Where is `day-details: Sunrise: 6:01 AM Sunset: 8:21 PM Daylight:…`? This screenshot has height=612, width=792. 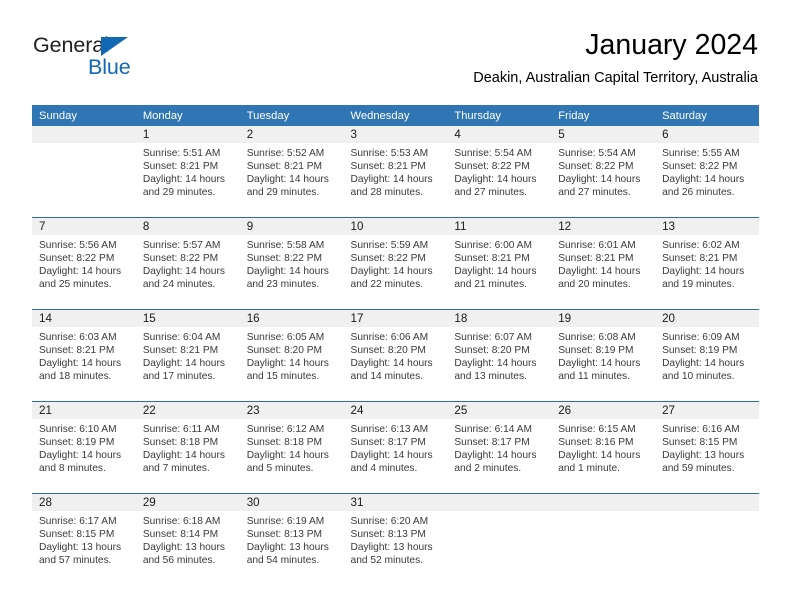
day-details: Sunrise: 6:01 AM Sunset: 8:21 PM Daylight:… is located at coordinates (603, 263).